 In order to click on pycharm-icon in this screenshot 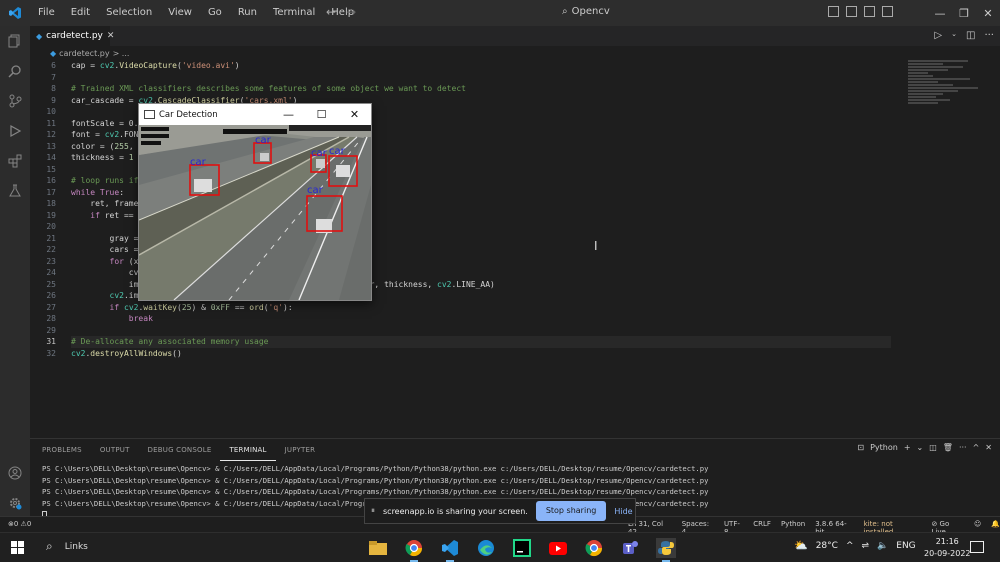, I will do `click(522, 548)`.